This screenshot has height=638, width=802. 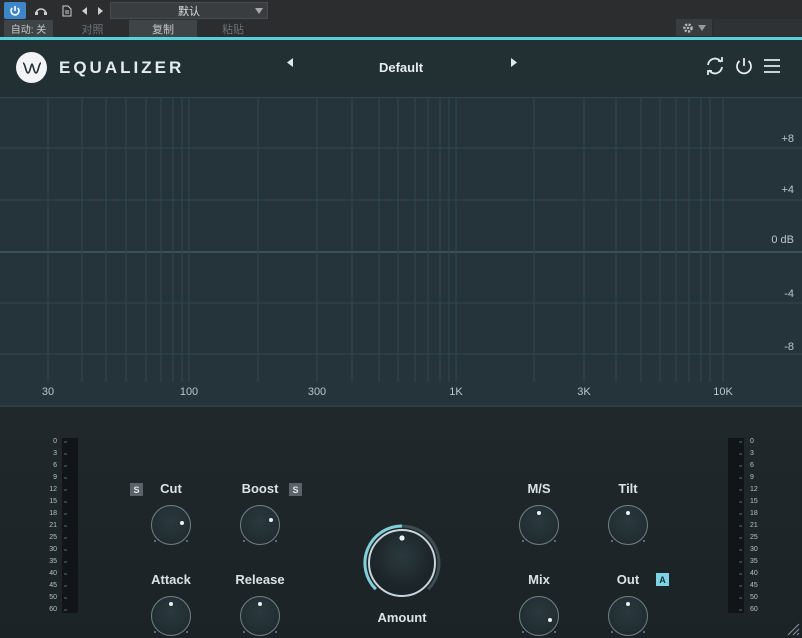 What do you see at coordinates (28, 28) in the screenshot?
I see `auto-off-button: 自动: 关` at bounding box center [28, 28].